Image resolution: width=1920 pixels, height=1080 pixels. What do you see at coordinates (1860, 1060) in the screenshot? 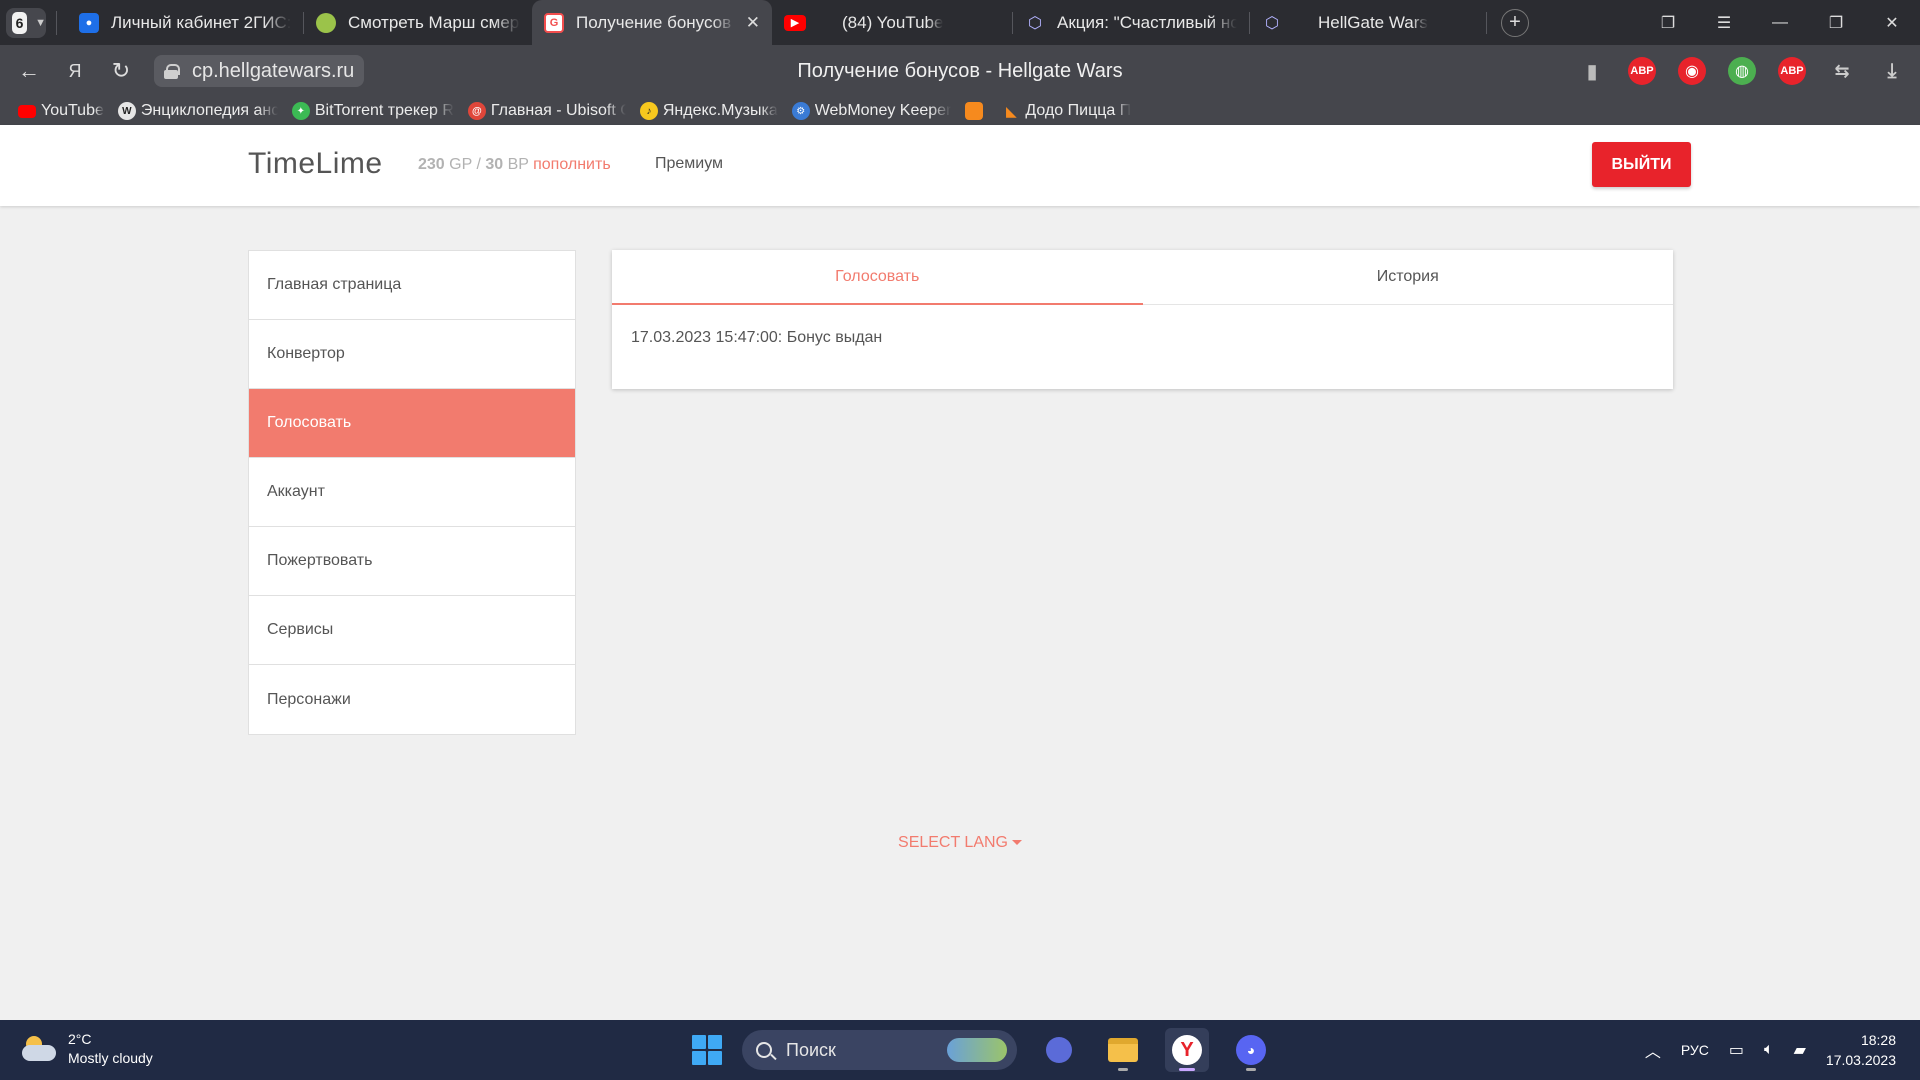
I see `clock-date: 17.03.2023` at bounding box center [1860, 1060].